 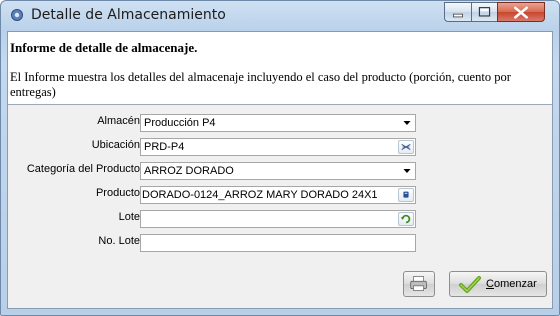 I want to click on location-label: Ubicación, so click(x=115, y=145).